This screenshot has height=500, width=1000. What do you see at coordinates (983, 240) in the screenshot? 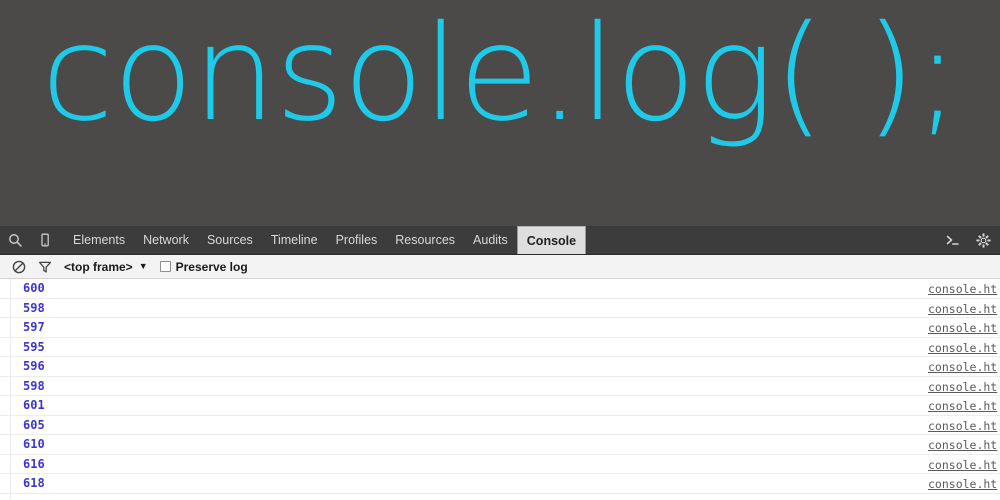
I see `settings-gear-icon` at bounding box center [983, 240].